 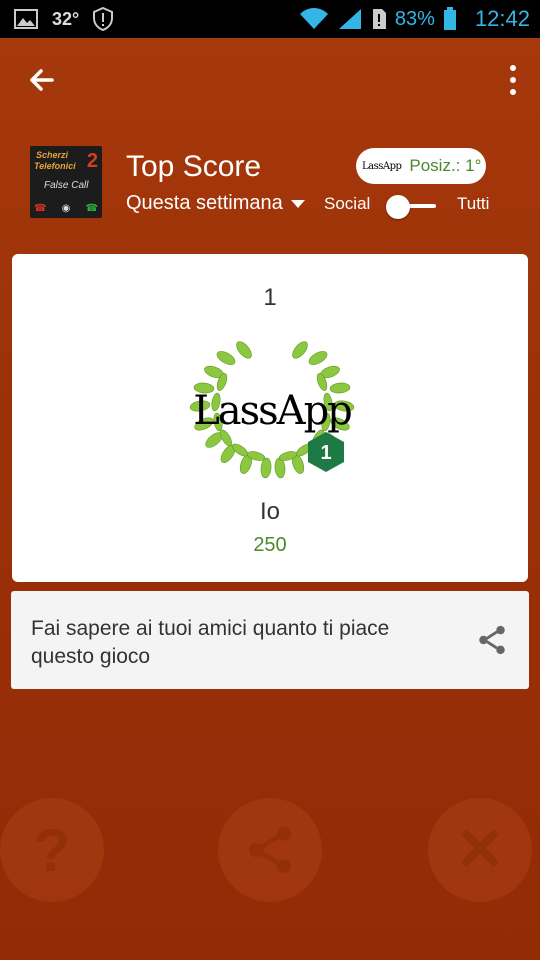 I want to click on app-bar, so click(x=270, y=80).